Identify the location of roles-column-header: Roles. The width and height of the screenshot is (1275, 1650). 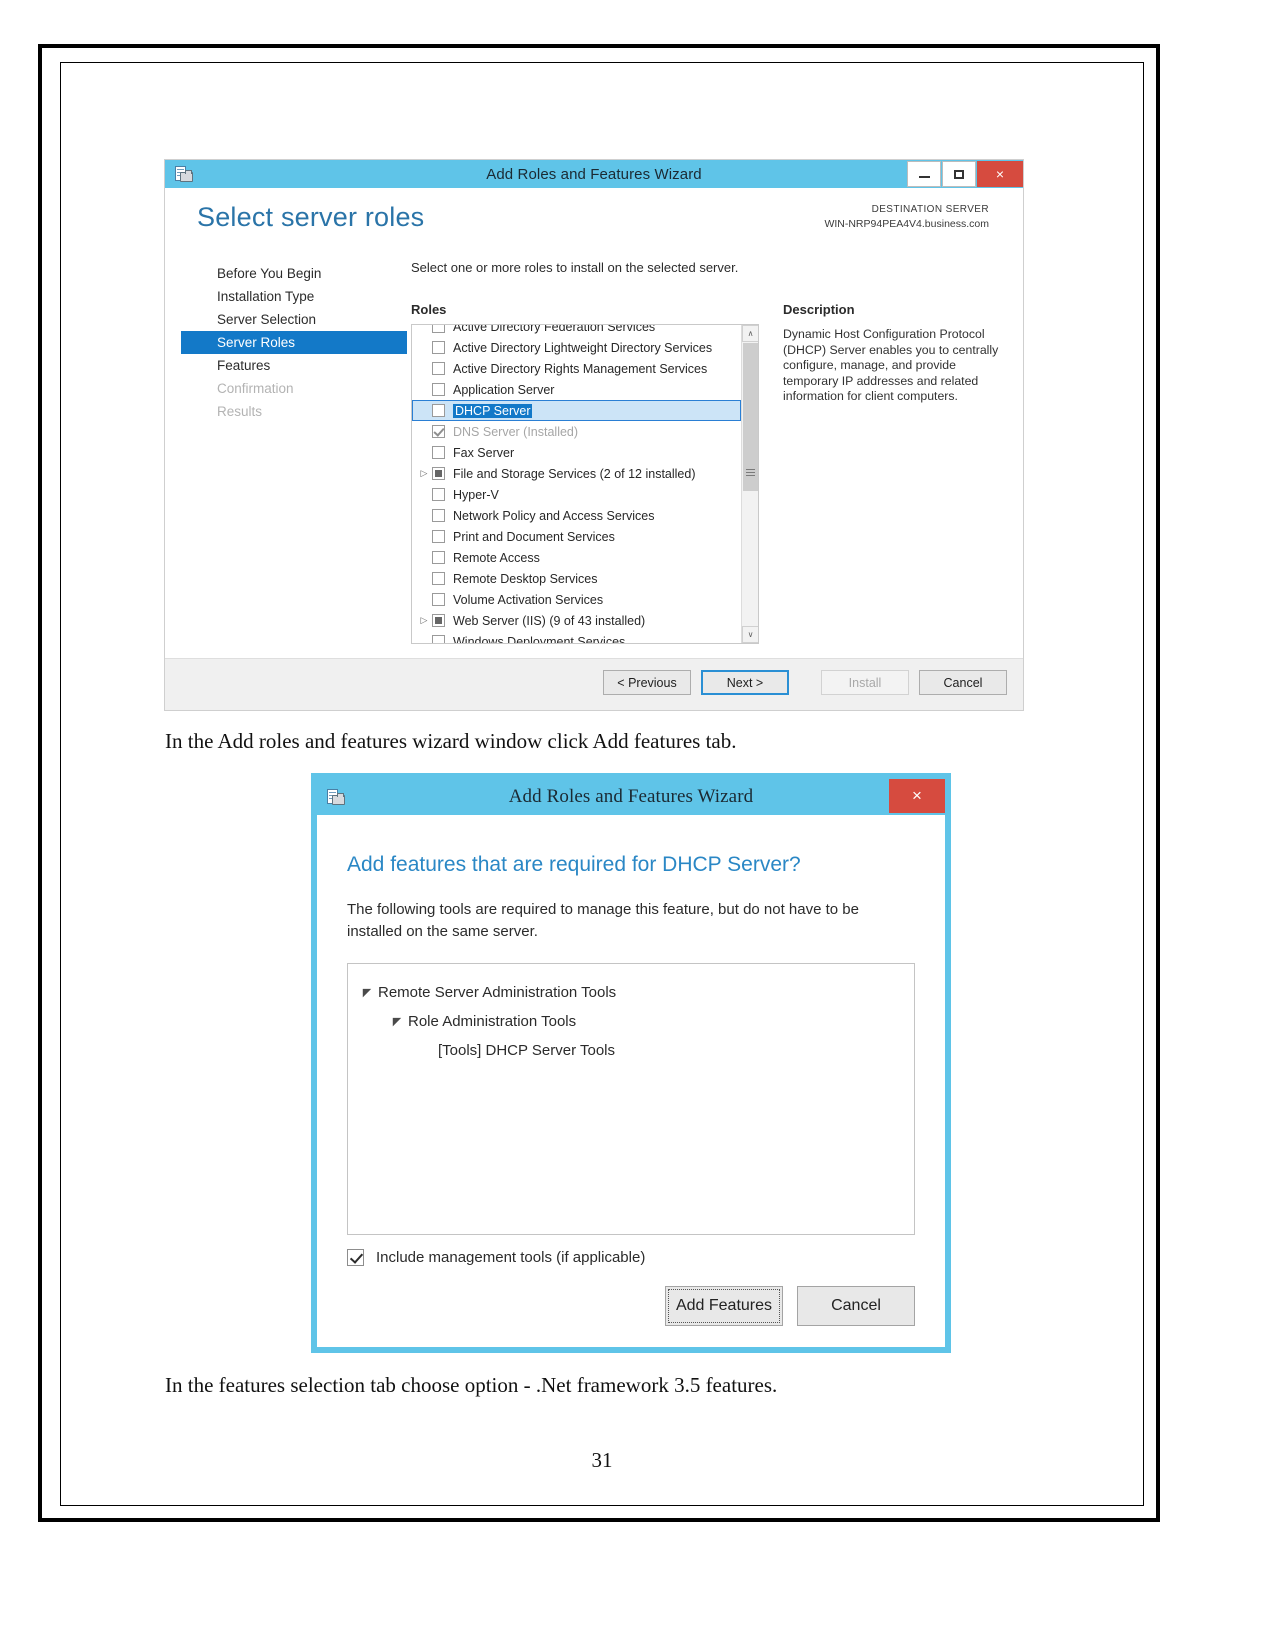
(429, 309).